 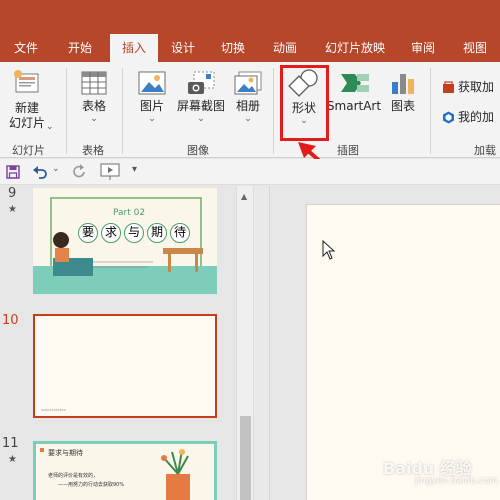 I want to click on picture-button: 图片 ⌄, so click(x=152, y=97).